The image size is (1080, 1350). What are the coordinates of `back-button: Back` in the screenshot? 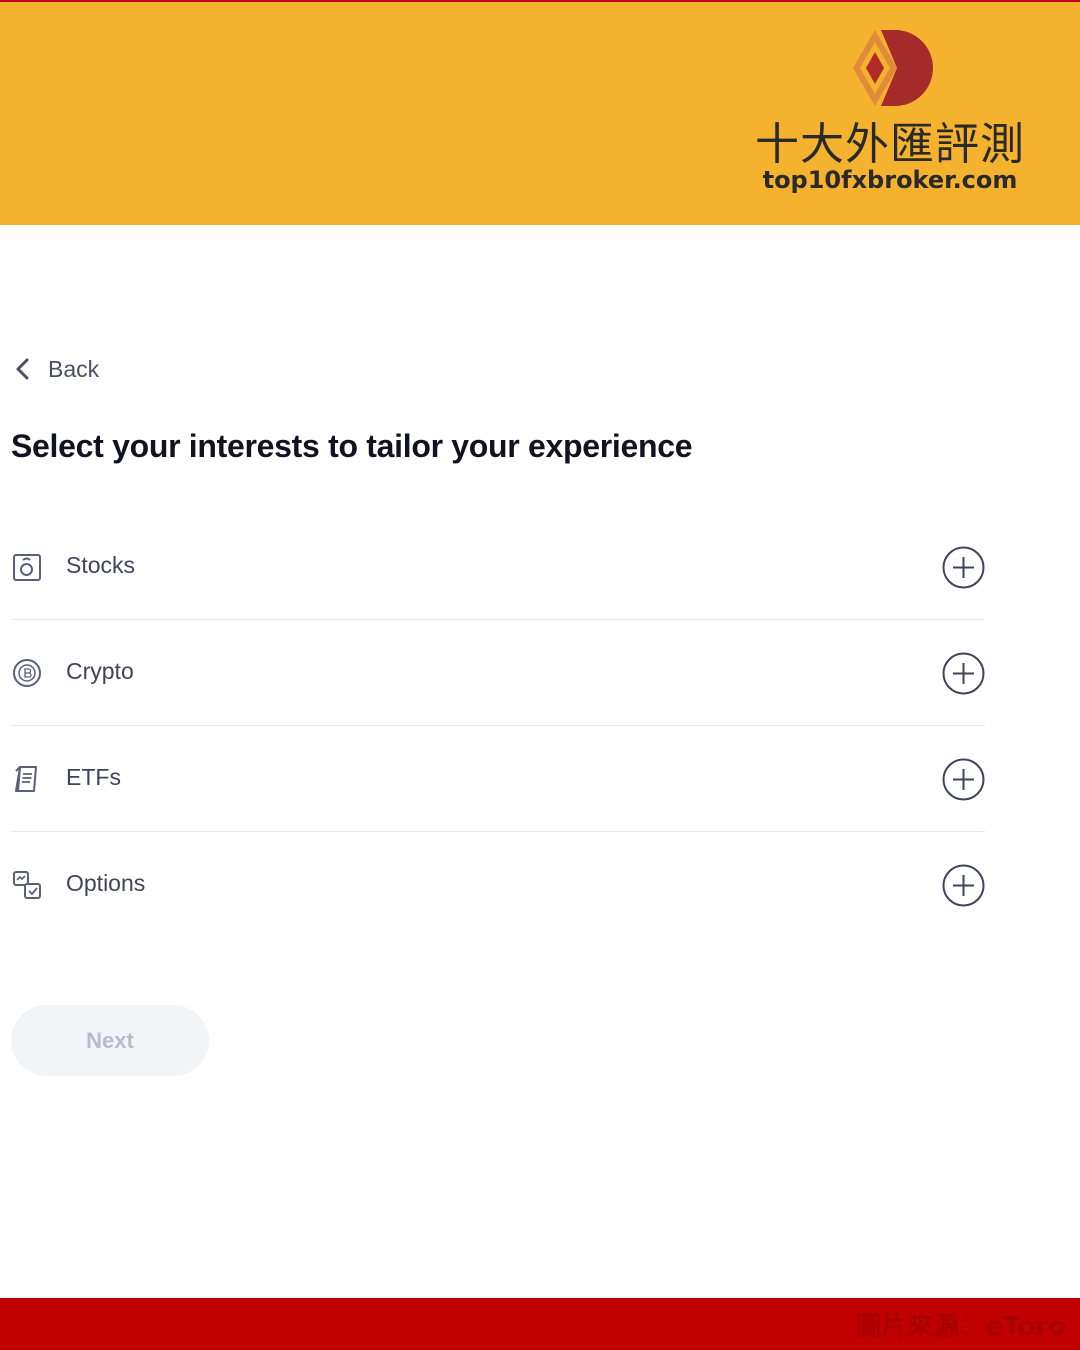 It's located at (55, 369).